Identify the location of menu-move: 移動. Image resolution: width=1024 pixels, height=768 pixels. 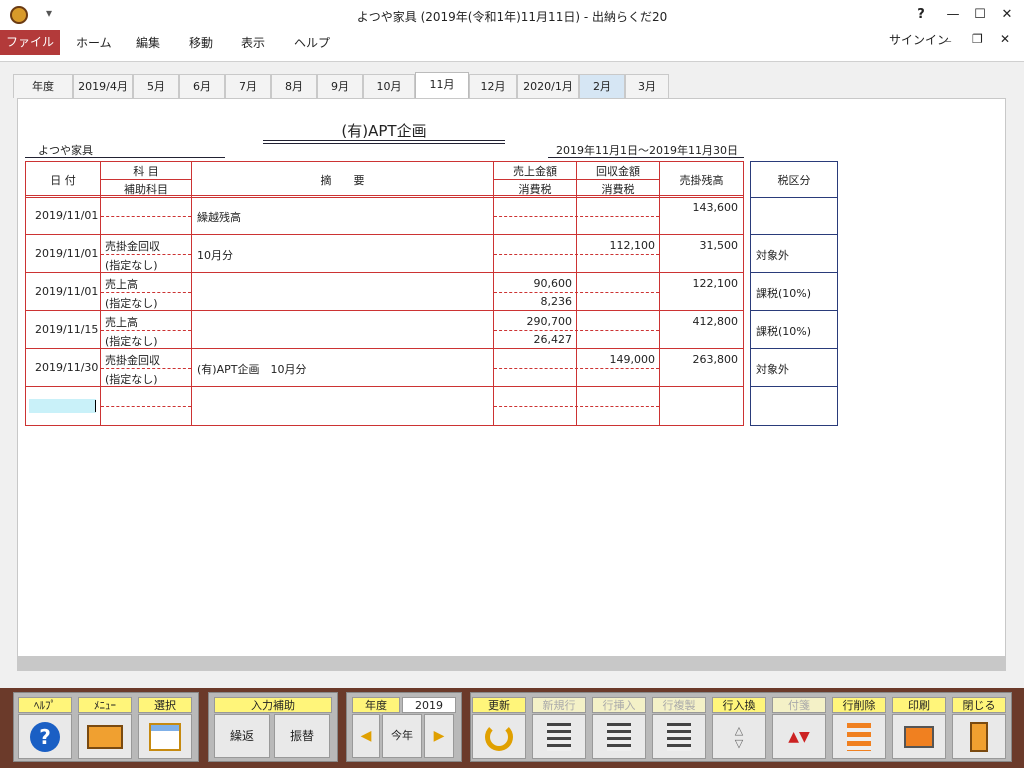
(201, 42).